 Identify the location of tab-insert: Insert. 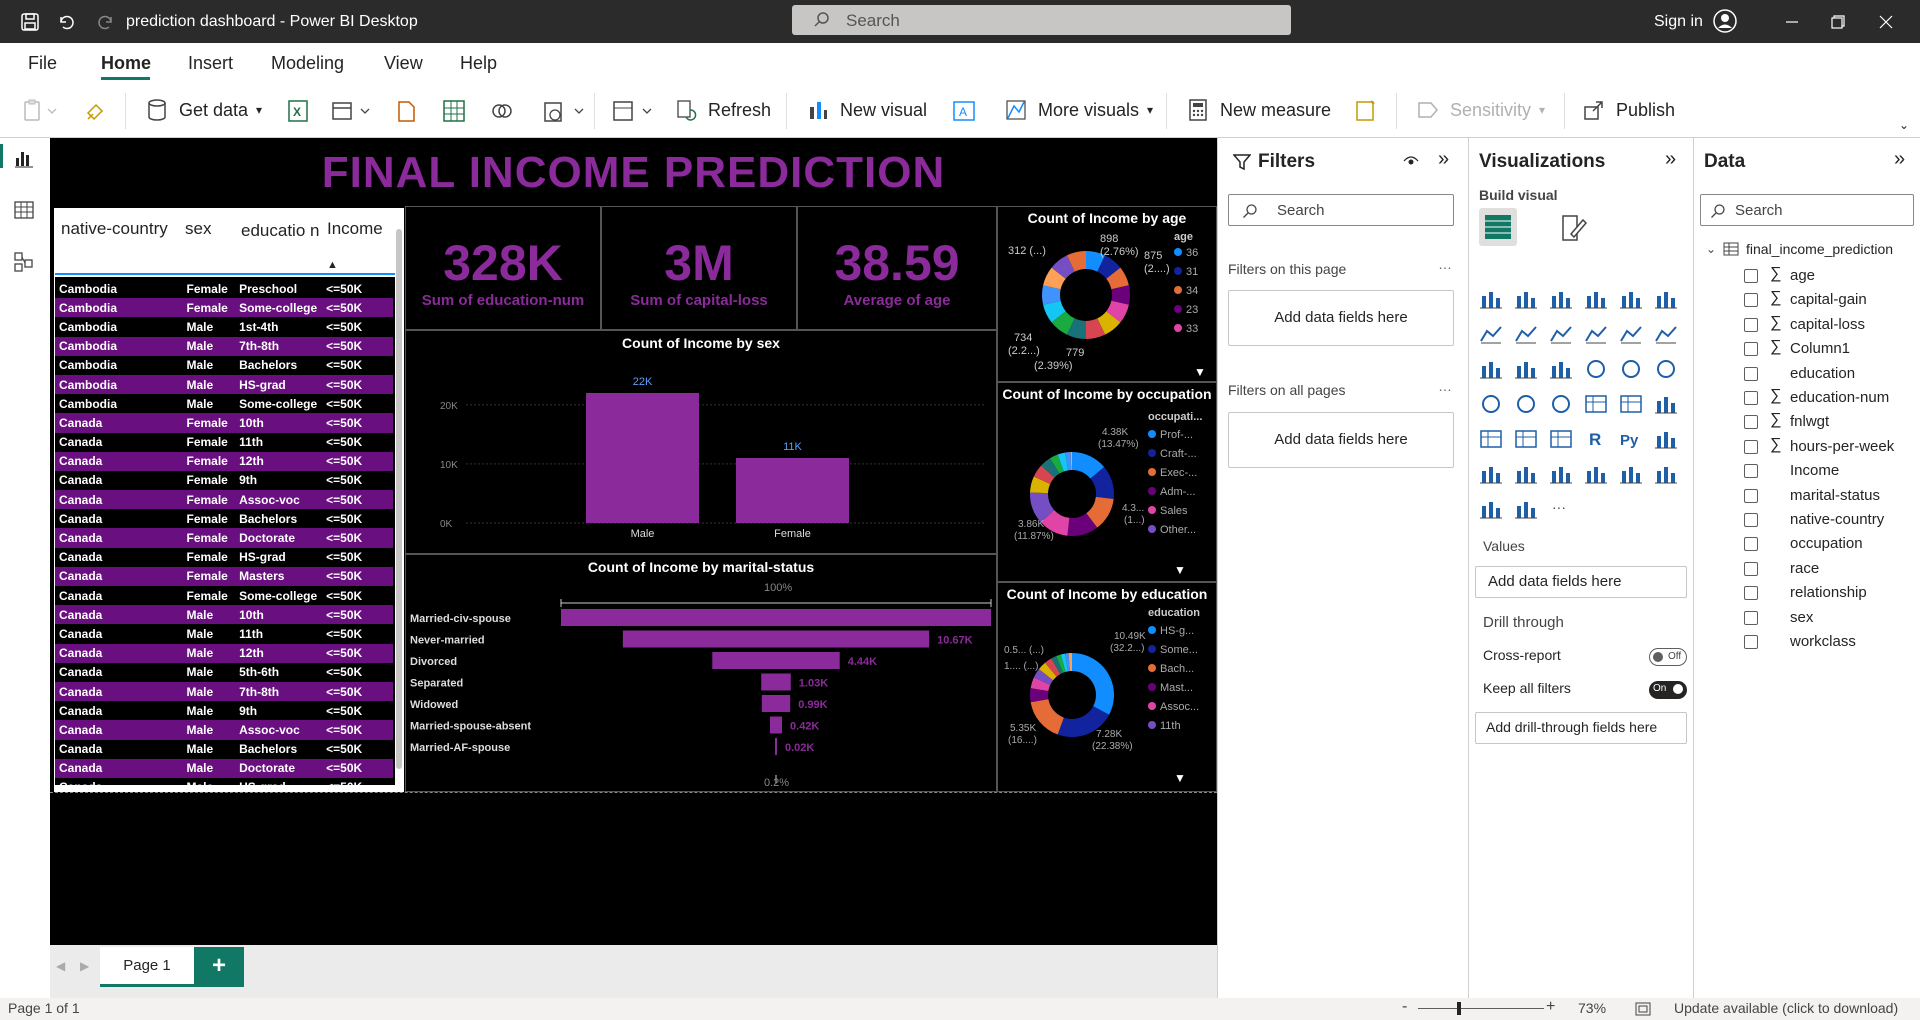
(210, 63).